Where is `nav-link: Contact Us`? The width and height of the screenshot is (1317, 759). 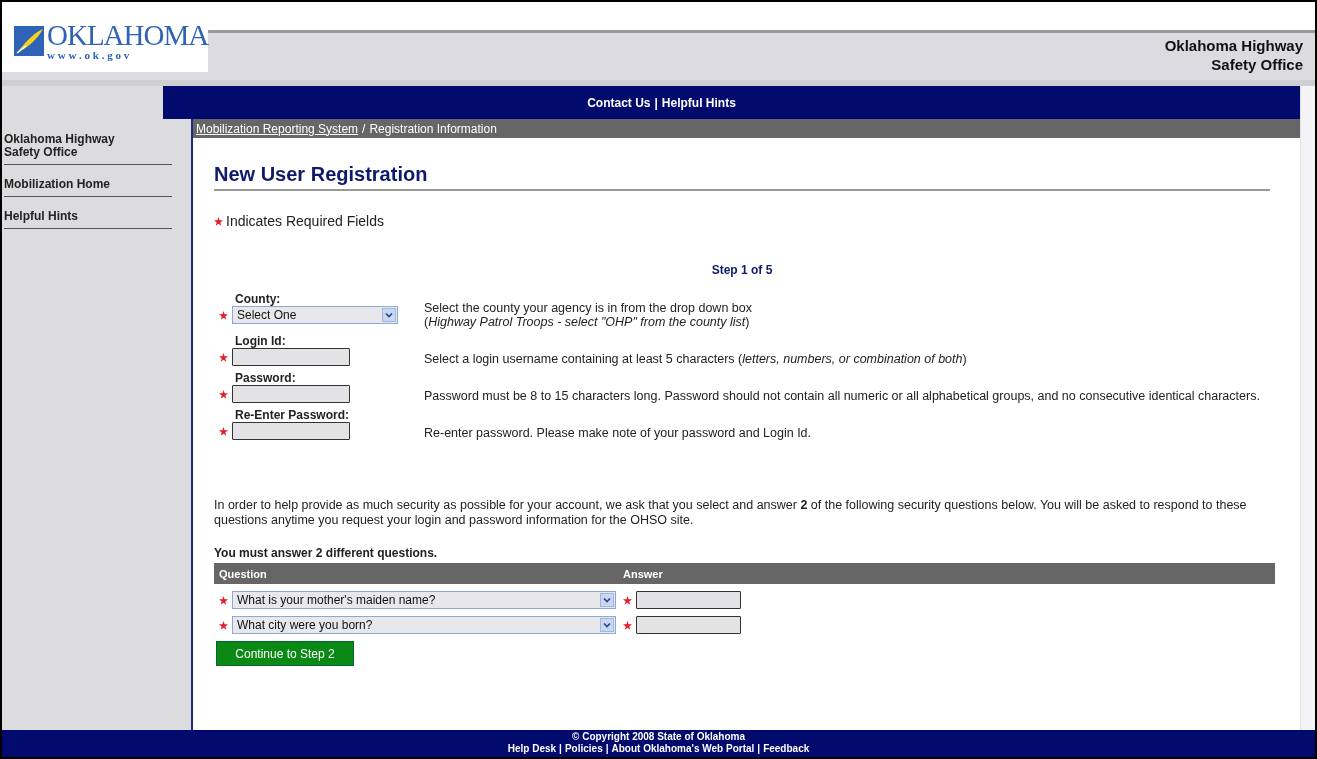 nav-link: Contact Us is located at coordinates (619, 102).